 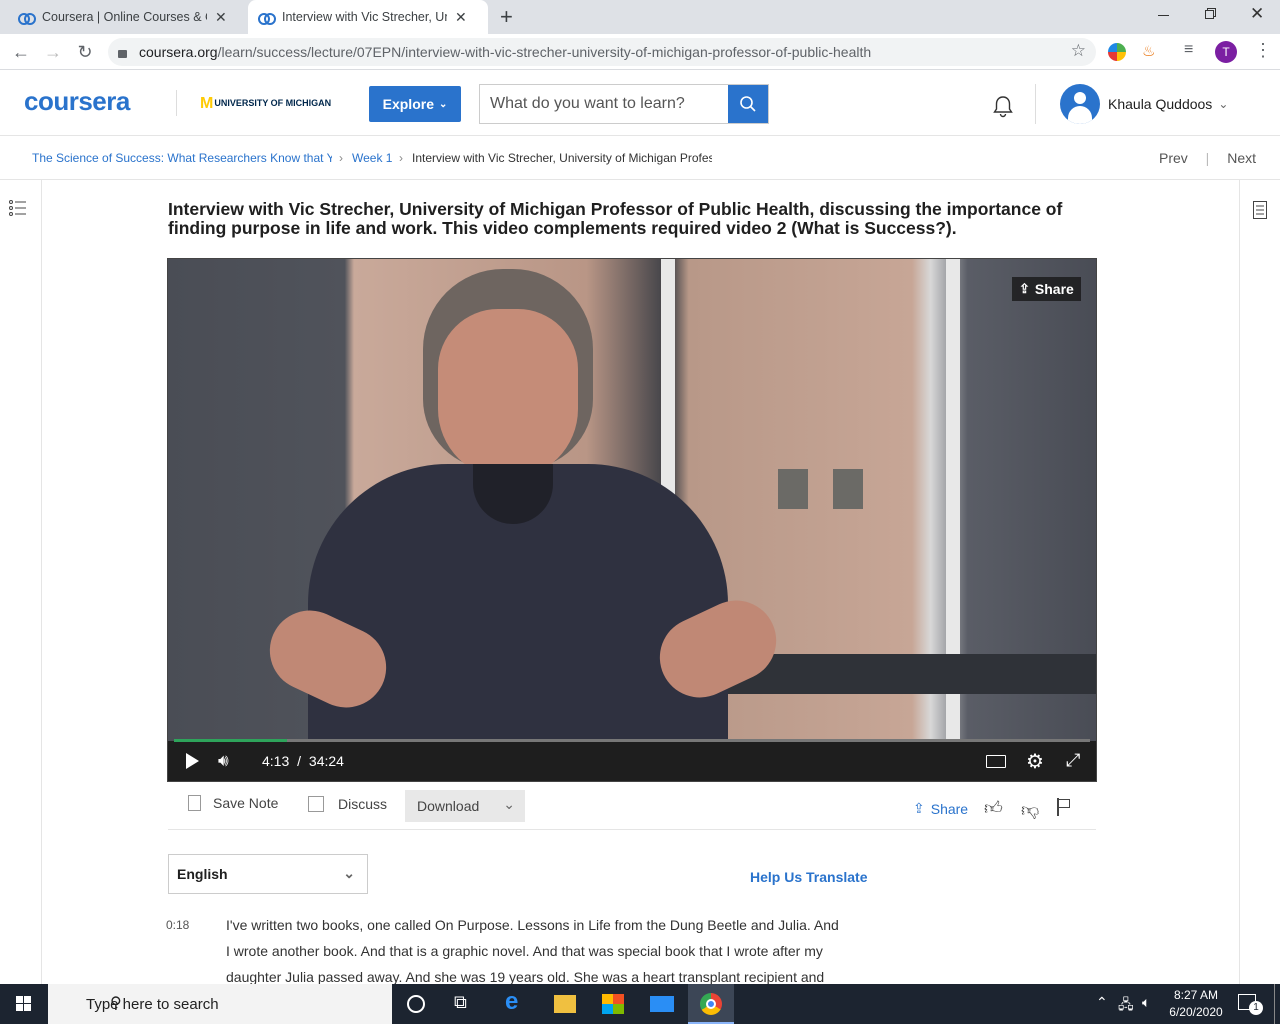 I want to click on edge-icon: e, so click(x=511, y=1002).